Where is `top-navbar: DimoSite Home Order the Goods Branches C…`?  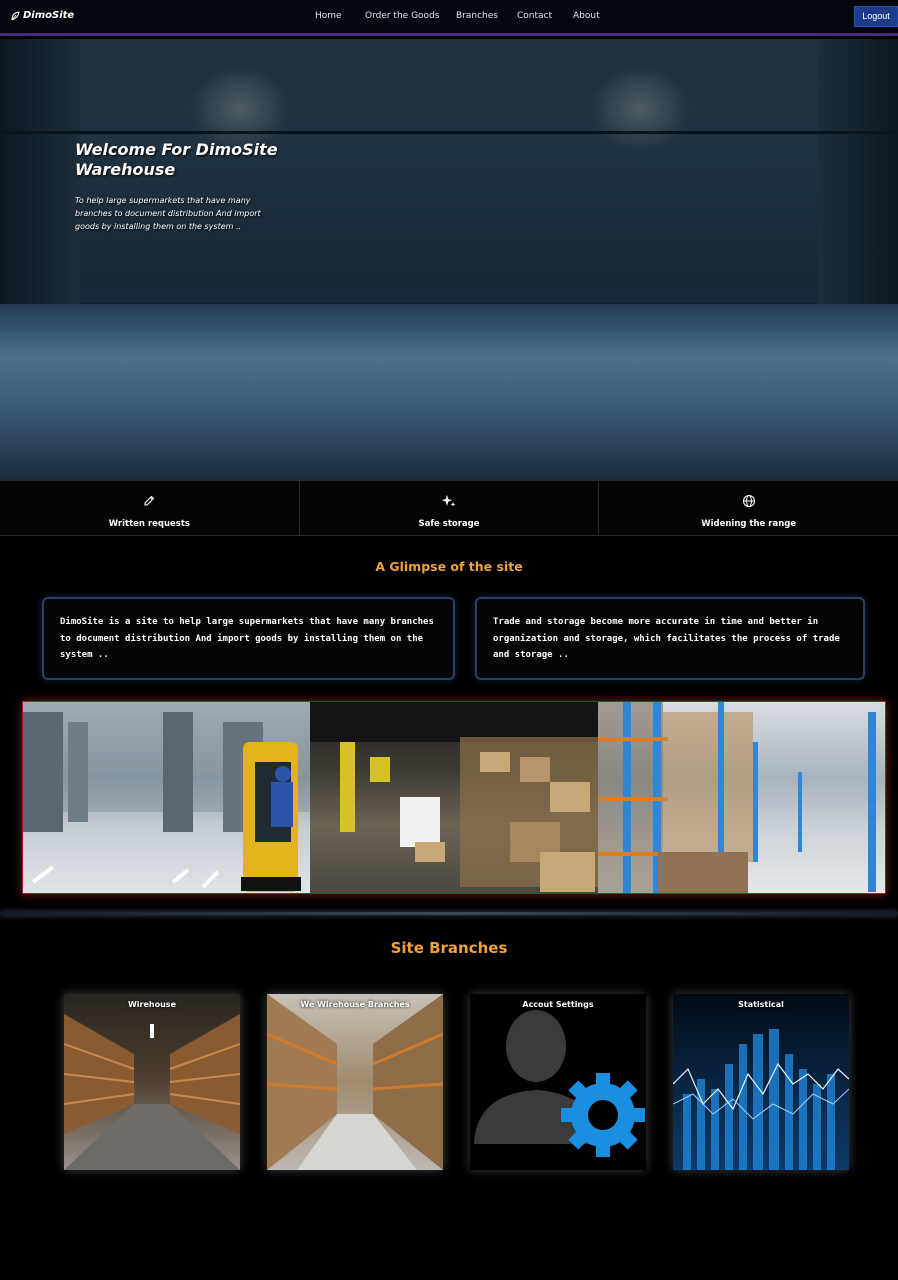
top-navbar: DimoSite Home Order the Goods Branches C… is located at coordinates (449, 18).